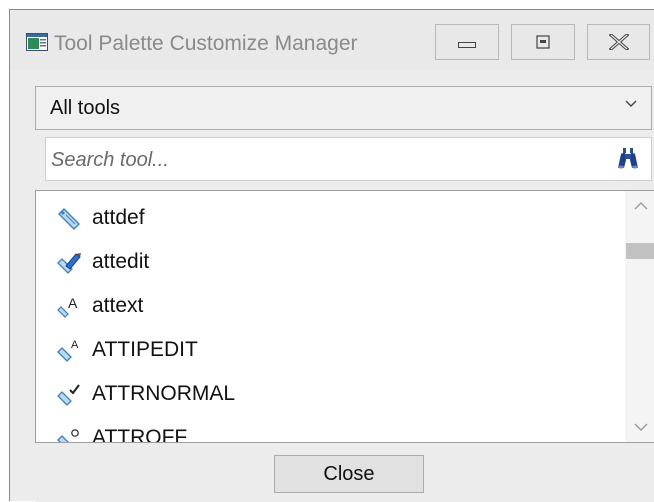 This screenshot has width=654, height=502. What do you see at coordinates (330, 429) in the screenshot?
I see `list-item-attroff: ATTROFF` at bounding box center [330, 429].